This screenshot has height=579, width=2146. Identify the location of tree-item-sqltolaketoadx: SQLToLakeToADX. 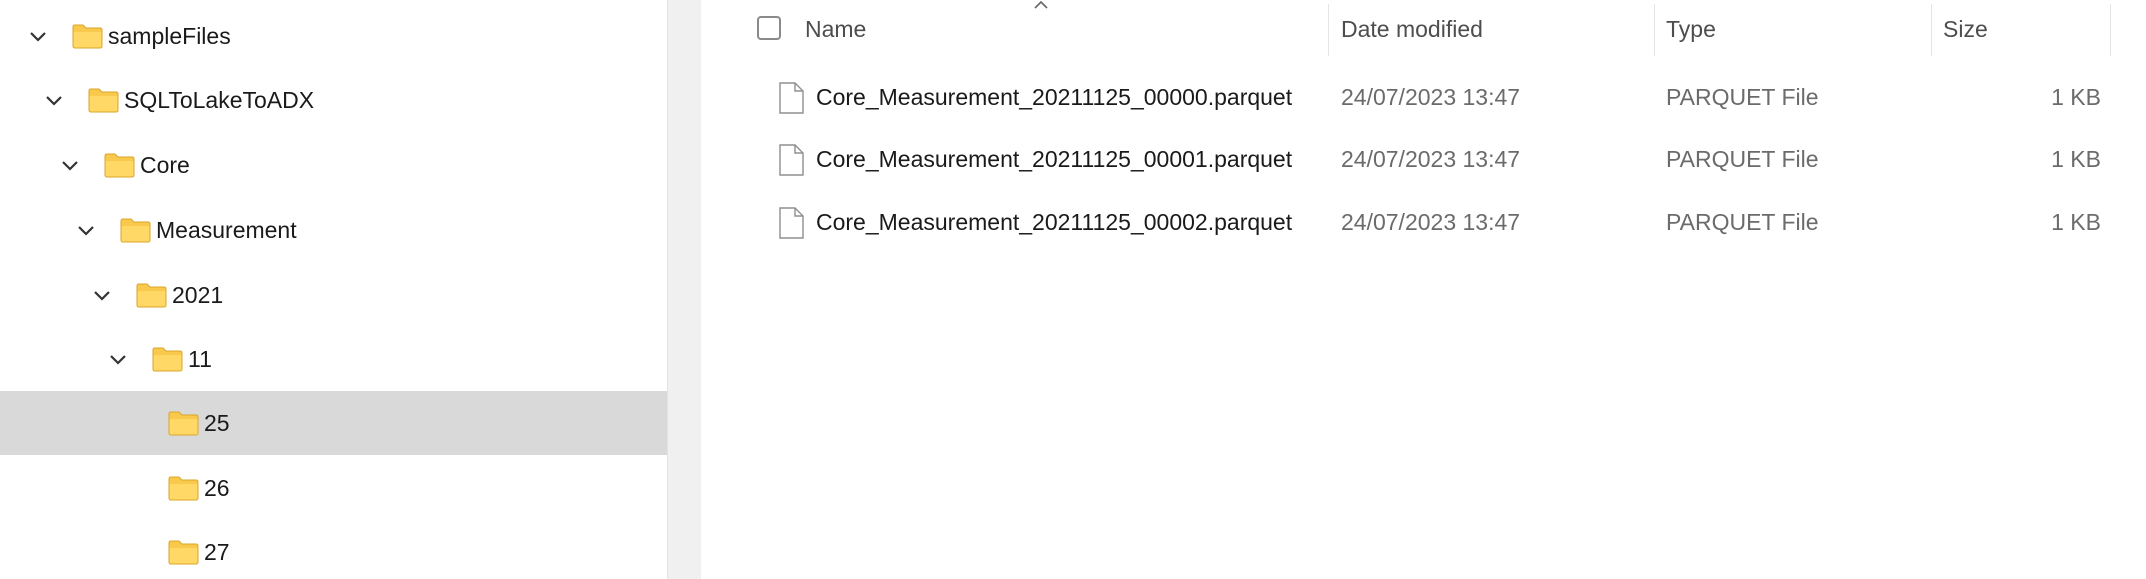
(333, 100).